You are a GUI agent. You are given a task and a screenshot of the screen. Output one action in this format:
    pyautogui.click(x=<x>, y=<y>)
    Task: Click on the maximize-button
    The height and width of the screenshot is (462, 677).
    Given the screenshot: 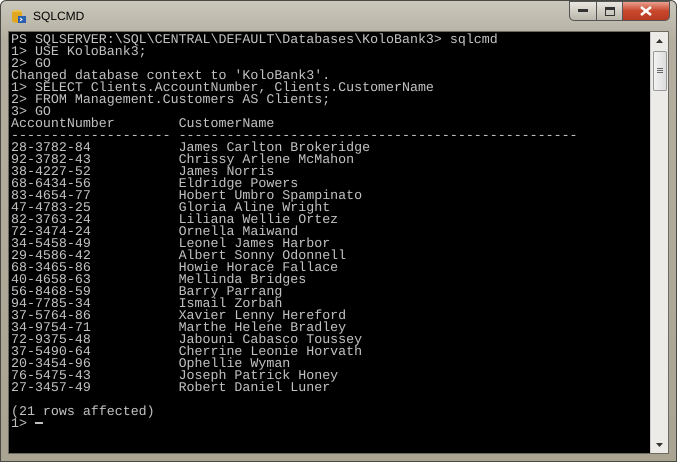 What is the action you would take?
    pyautogui.click(x=609, y=11)
    